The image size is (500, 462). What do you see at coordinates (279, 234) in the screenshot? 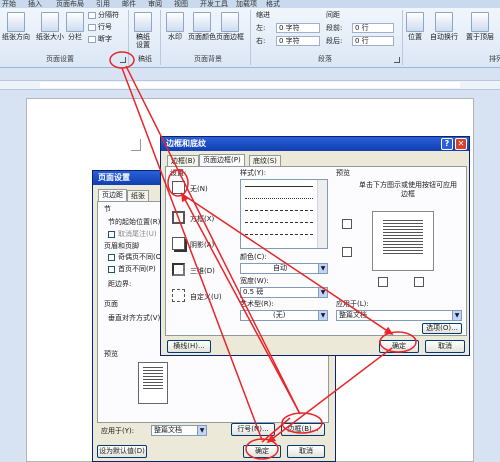
I see `style-option-dash-dot` at bounding box center [279, 234].